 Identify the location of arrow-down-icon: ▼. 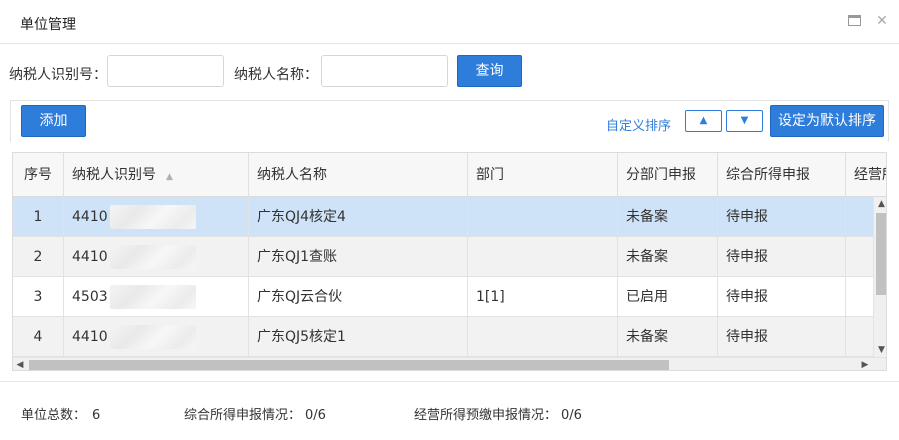
(744, 120).